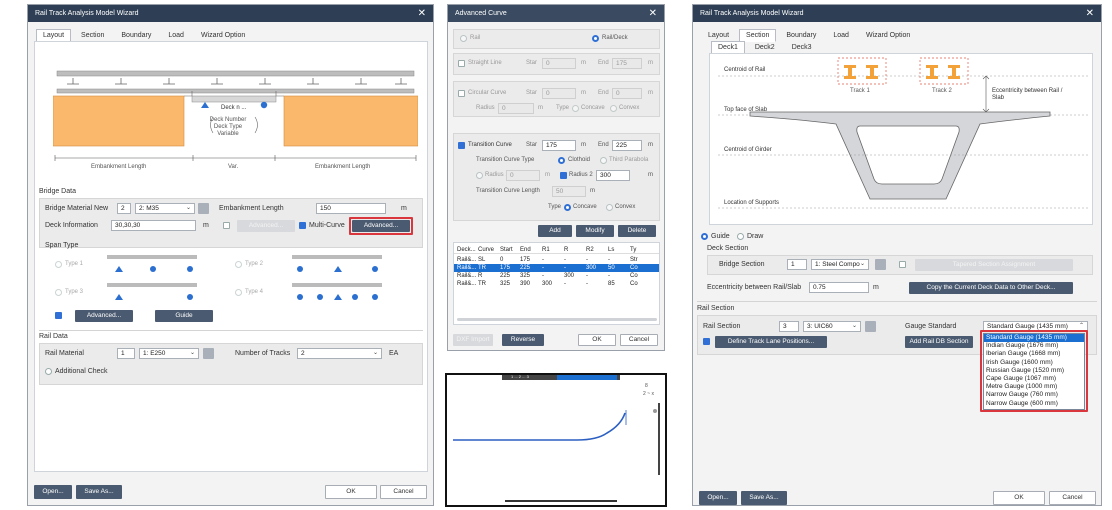 The width and height of the screenshot is (1112, 510). I want to click on span-type4-radio, so click(238, 292).